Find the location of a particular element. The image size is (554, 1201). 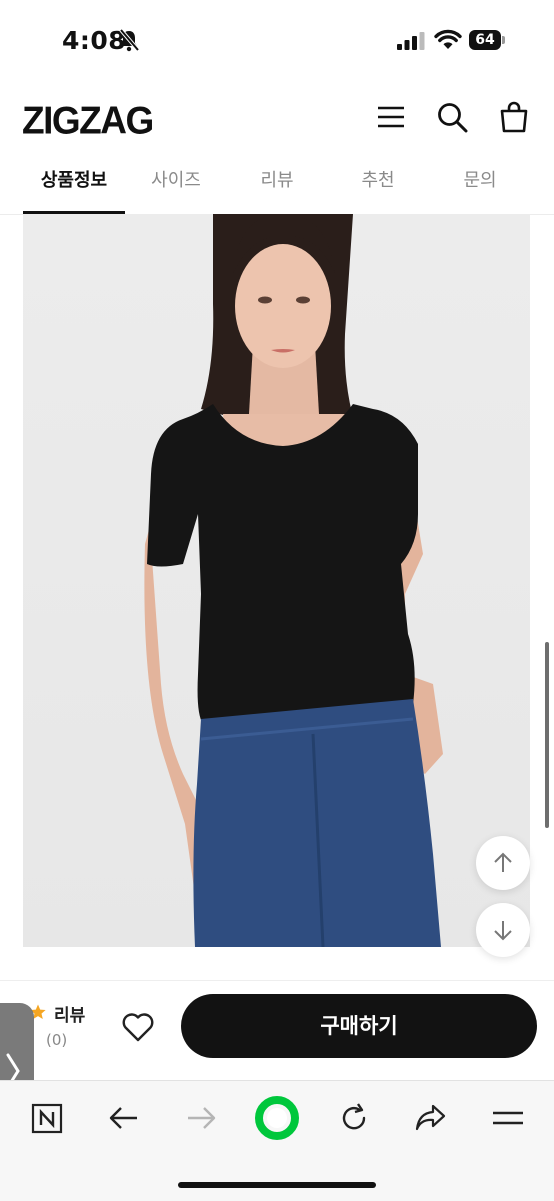

wifi-icon is located at coordinates (448, 39).